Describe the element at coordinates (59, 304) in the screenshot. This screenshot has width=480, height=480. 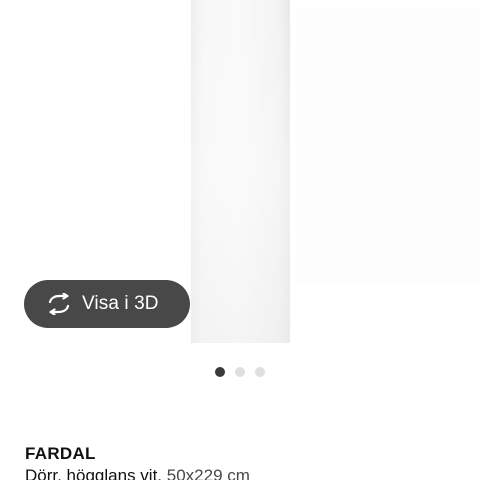
I see `rotate-3d-icon` at that location.